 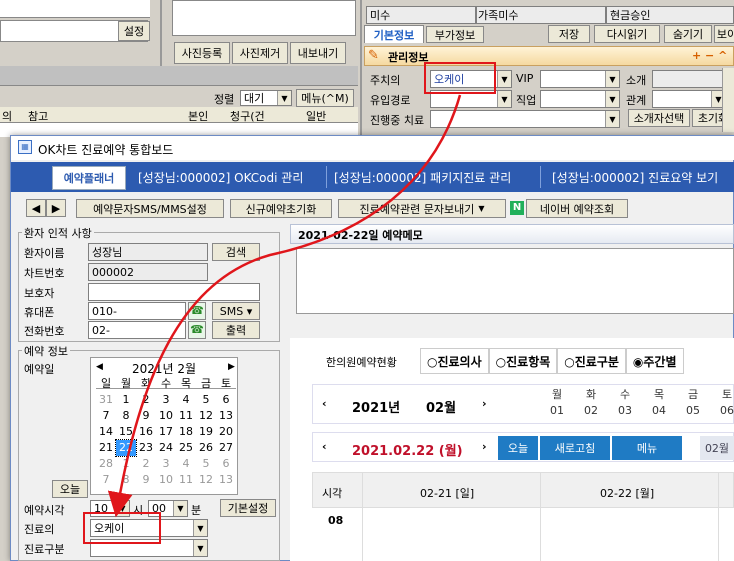 I want to click on print-button: 출력, so click(x=236, y=330).